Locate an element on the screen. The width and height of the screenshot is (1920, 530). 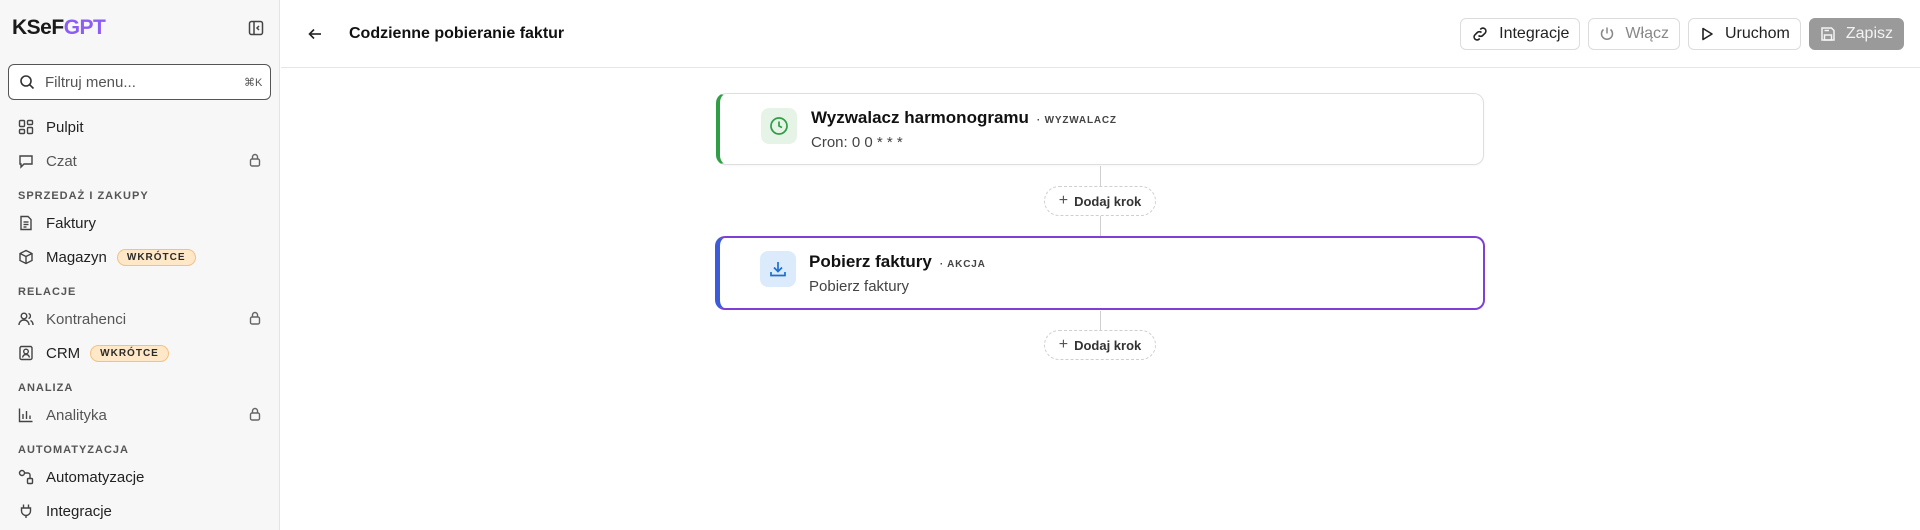
sidebar-item-integracje: Integracje is located at coordinates (139, 511).